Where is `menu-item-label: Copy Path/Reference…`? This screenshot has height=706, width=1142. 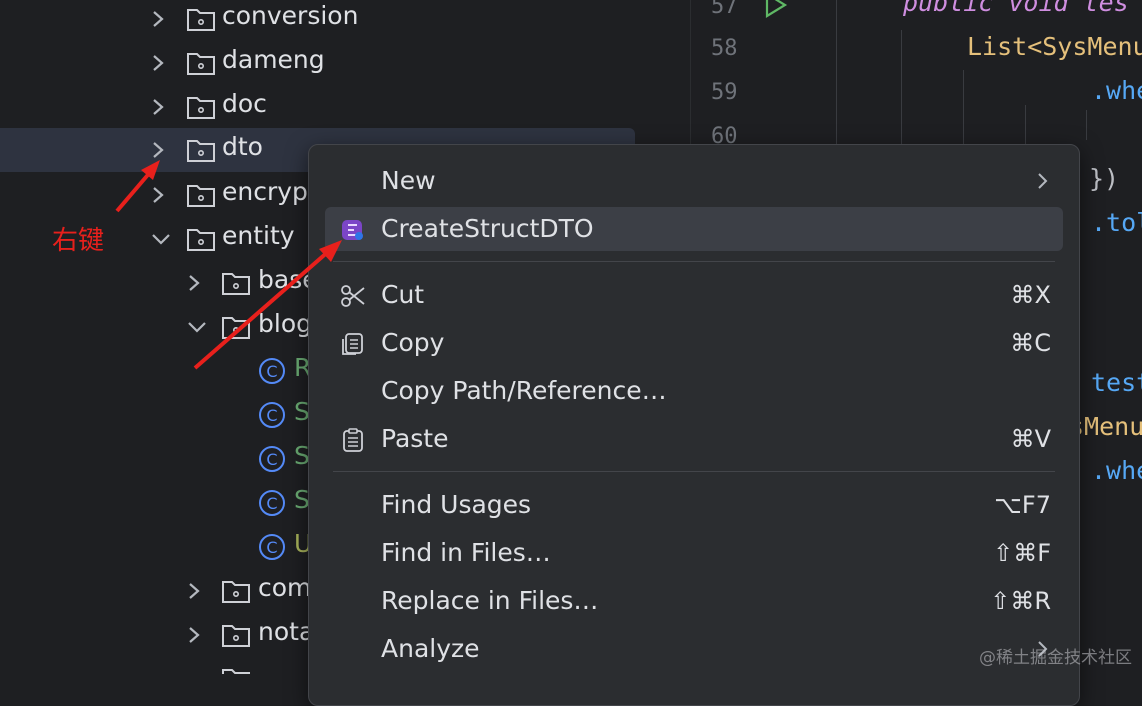 menu-item-label: Copy Path/Reference… is located at coordinates (524, 390).